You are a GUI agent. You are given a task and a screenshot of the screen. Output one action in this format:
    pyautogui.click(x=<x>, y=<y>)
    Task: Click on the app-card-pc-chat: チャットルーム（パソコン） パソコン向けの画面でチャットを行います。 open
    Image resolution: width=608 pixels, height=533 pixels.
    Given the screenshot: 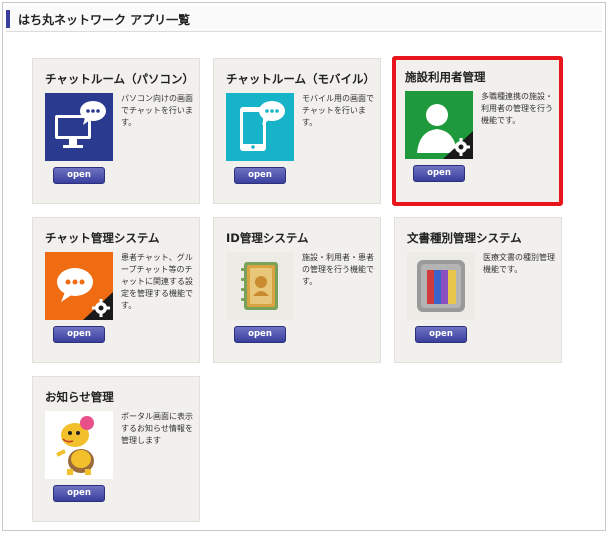 What is the action you would take?
    pyautogui.click(x=116, y=131)
    